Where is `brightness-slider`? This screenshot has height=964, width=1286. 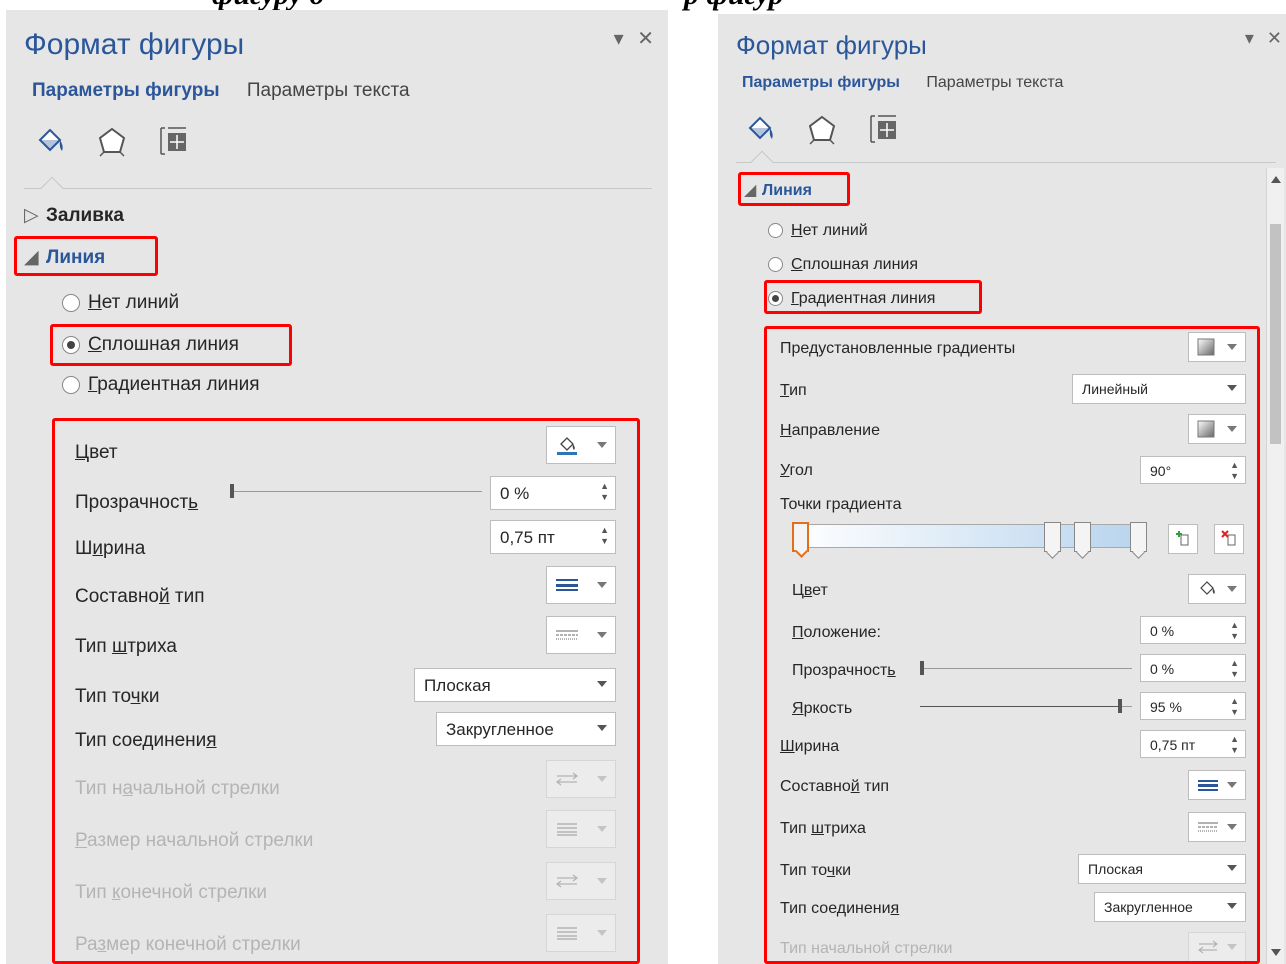
brightness-slider is located at coordinates (1026, 706).